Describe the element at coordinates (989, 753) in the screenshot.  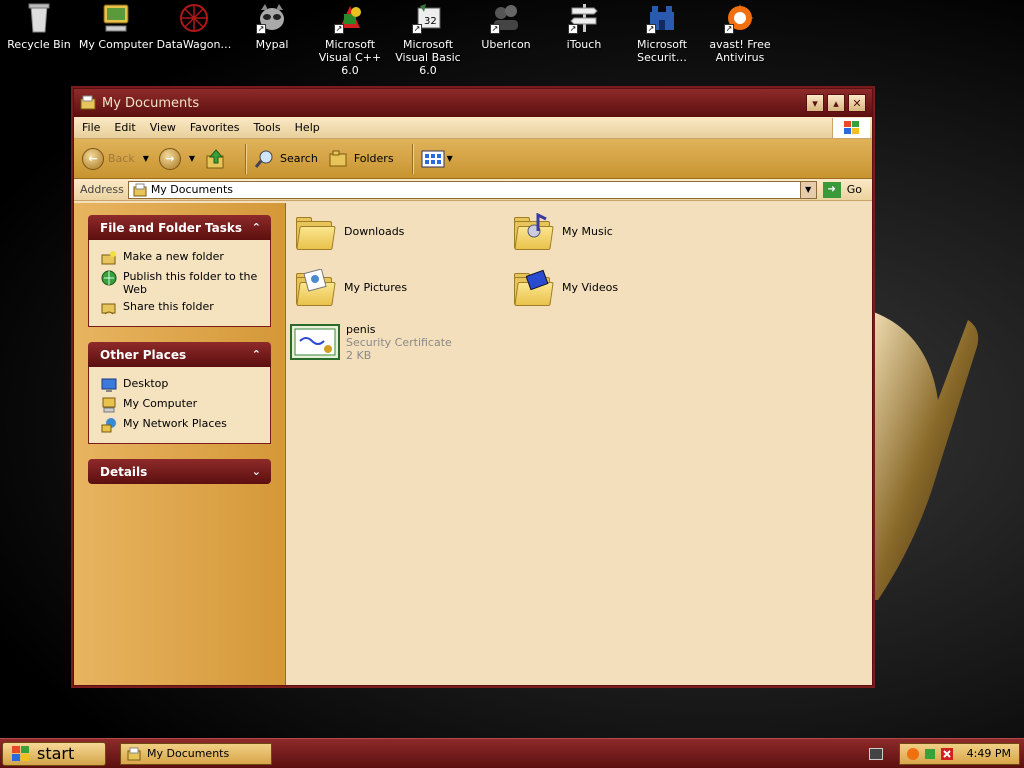
I see `clock: 4:49 PM` at that location.